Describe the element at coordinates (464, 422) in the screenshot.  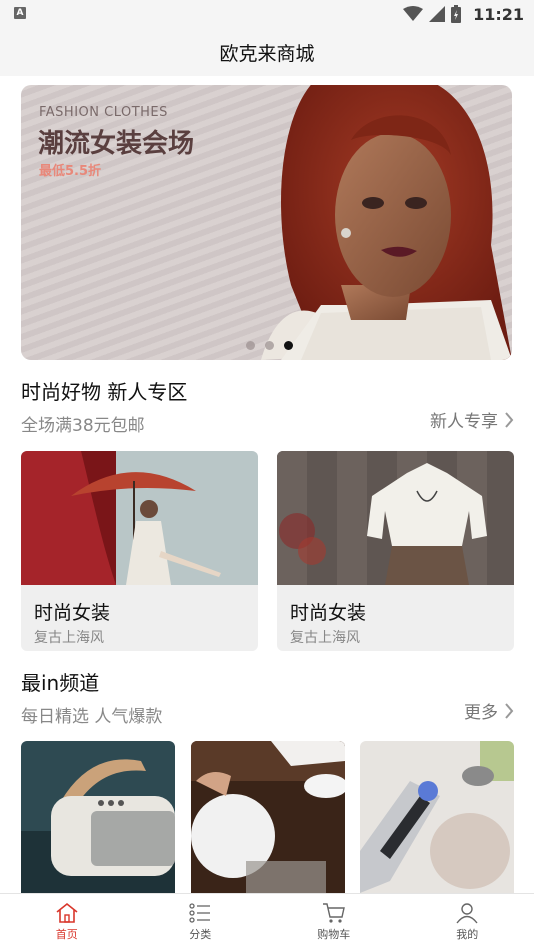
I see `more-label: 新人专享` at that location.